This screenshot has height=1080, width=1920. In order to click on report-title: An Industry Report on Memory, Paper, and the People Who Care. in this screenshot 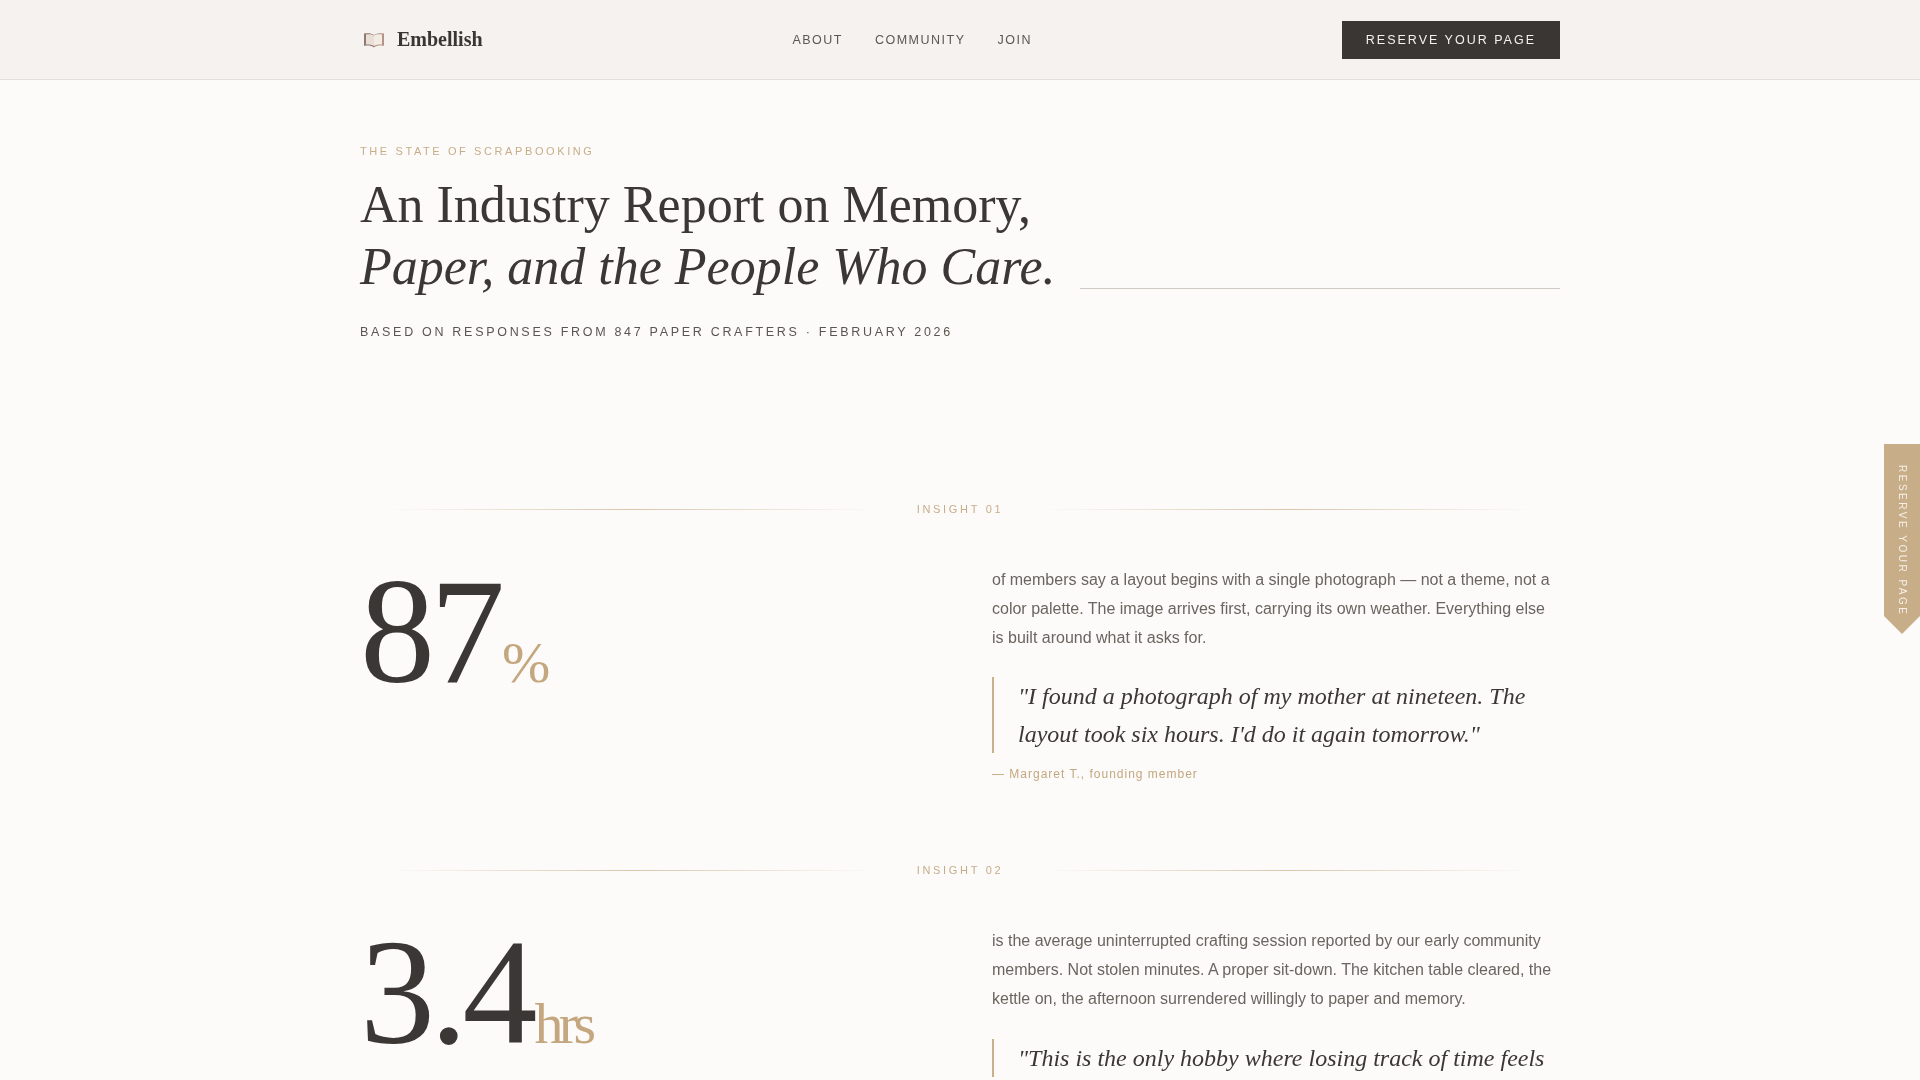, I will do `click(708, 236)`.